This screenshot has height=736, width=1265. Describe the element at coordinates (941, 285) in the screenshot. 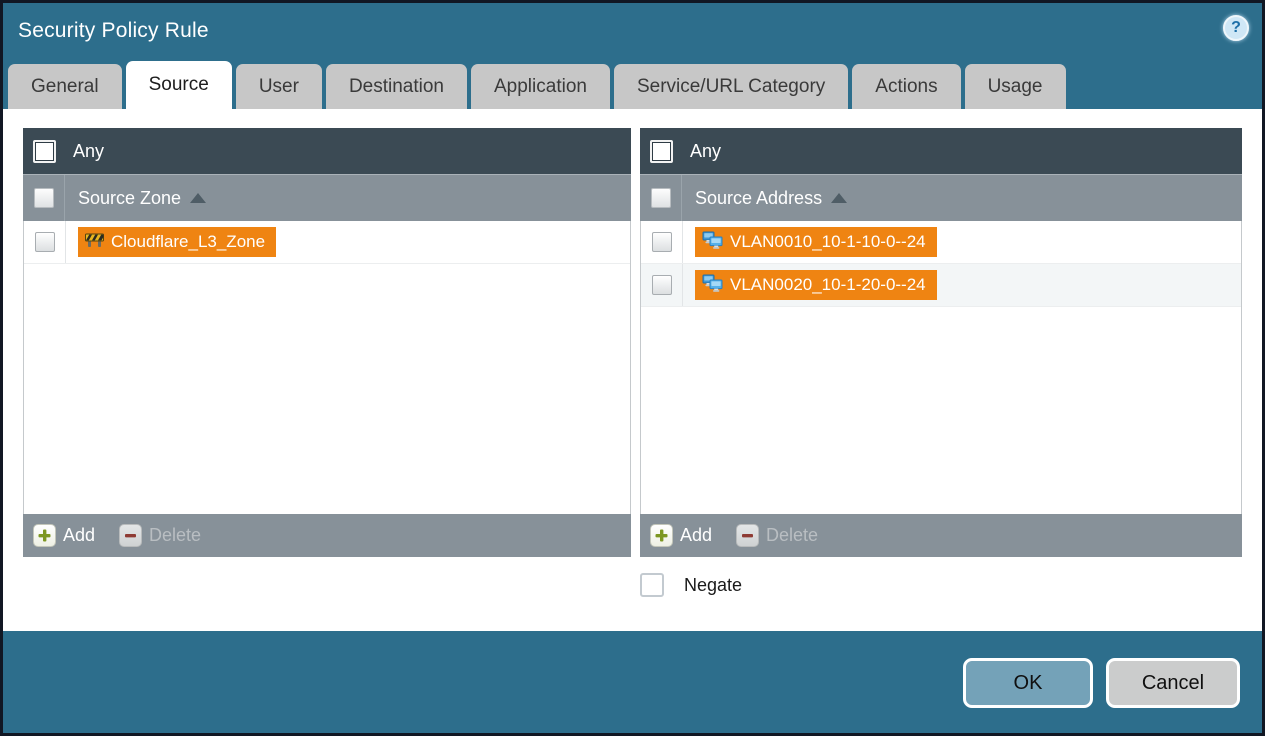

I see `table-row: VLAN0020_10-1-20-0--24` at that location.